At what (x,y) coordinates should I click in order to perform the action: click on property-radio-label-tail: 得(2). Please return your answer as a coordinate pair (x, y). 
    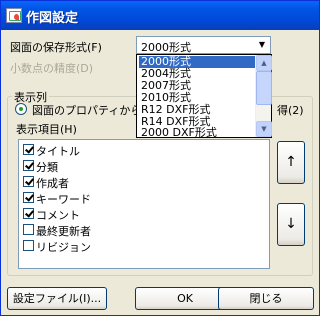
    Looking at the image, I should click on (290, 110).